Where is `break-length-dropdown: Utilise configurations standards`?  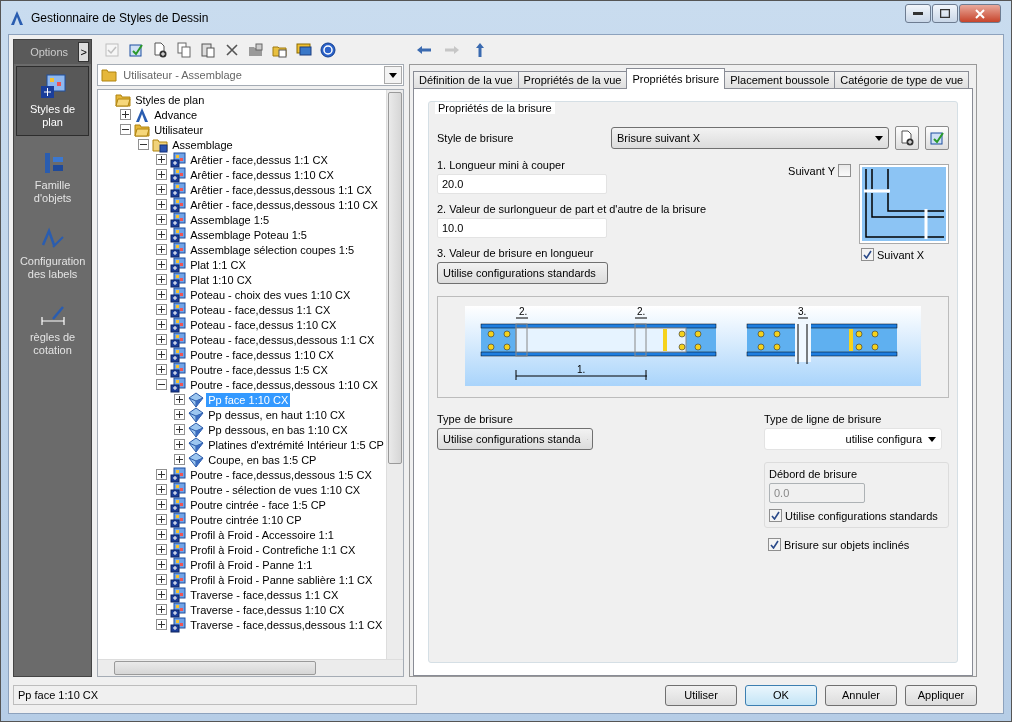
break-length-dropdown: Utilise configurations standards is located at coordinates (522, 273).